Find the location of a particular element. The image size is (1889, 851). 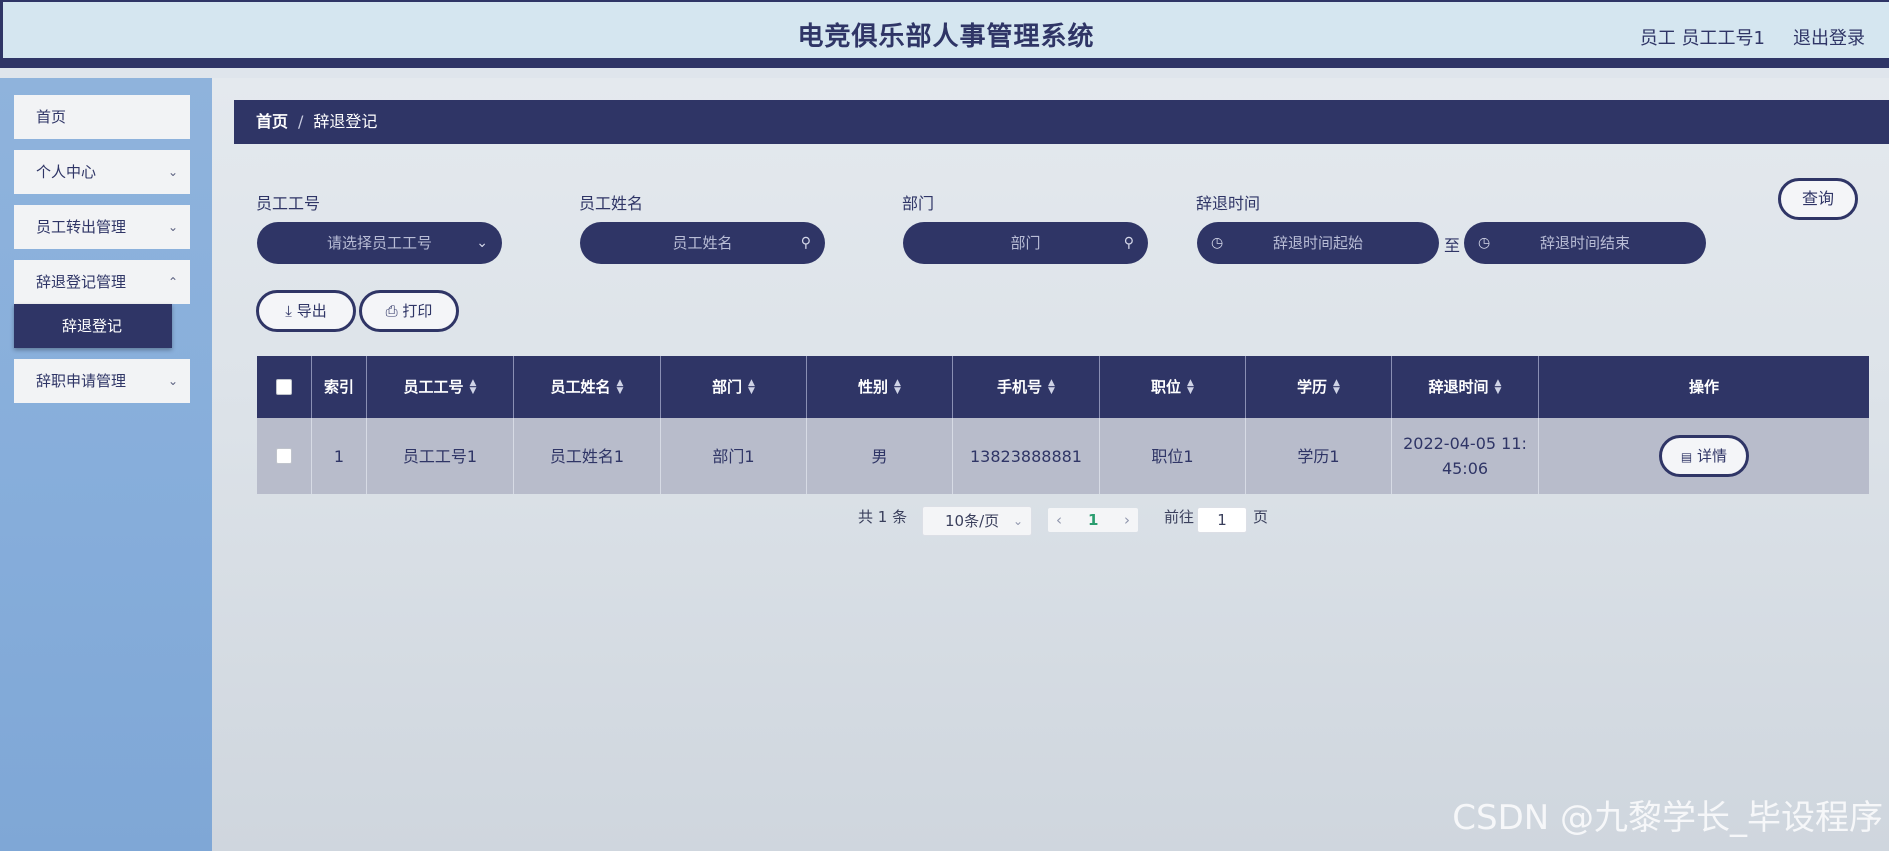

cell-time: 2022-04-05 11:45:06 is located at coordinates (1465, 456).